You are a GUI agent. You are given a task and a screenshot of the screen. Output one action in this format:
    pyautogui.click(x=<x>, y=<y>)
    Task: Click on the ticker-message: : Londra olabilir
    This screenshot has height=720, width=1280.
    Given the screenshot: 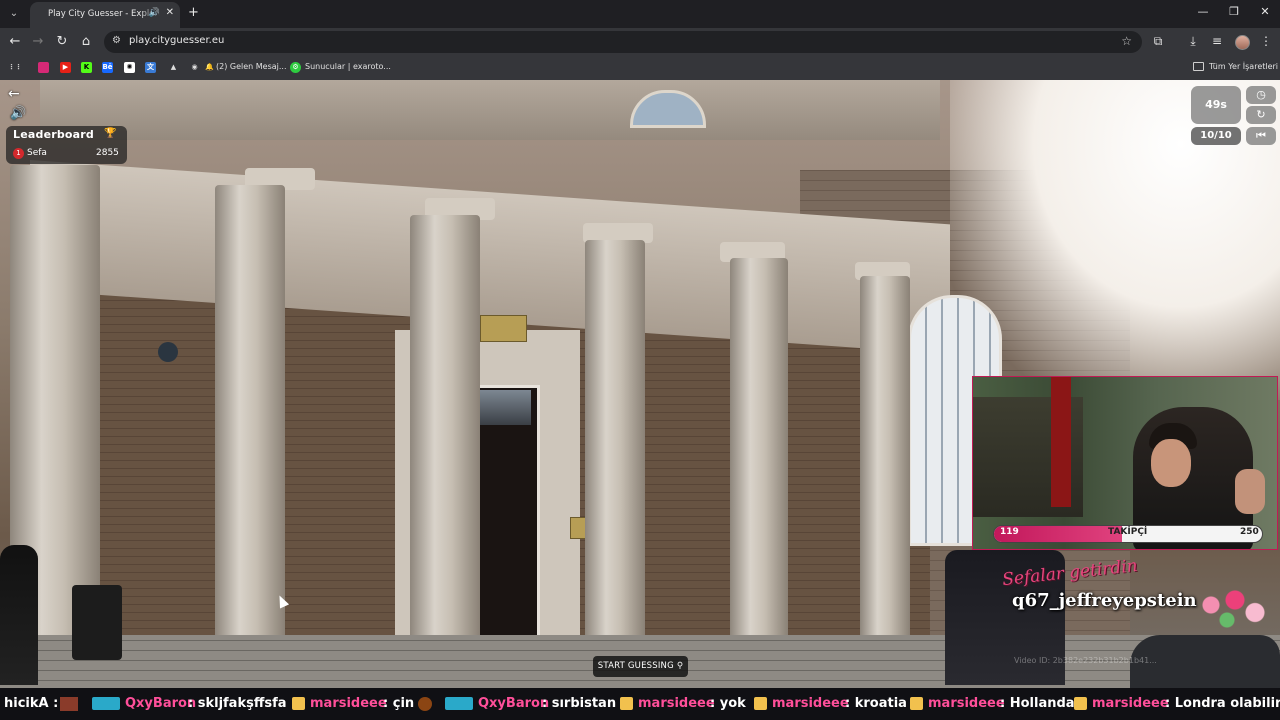 What is the action you would take?
    pyautogui.click(x=1222, y=703)
    